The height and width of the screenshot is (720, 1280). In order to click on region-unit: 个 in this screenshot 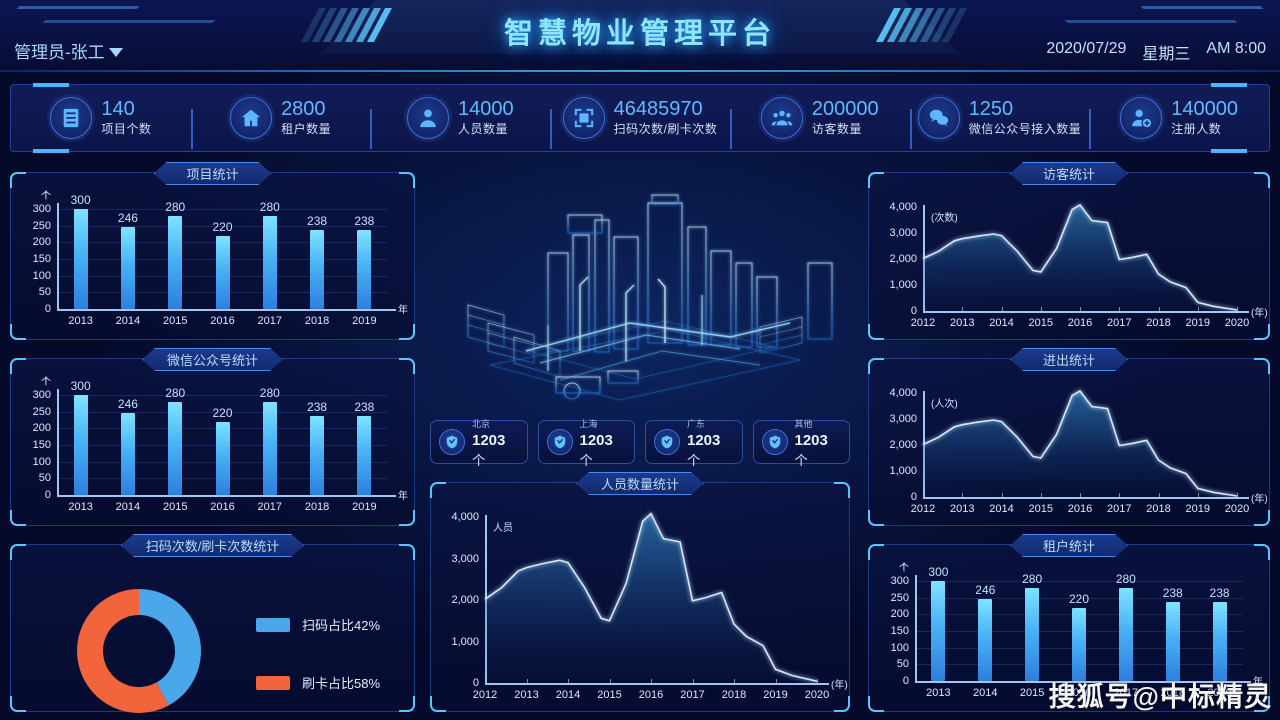, I will do `click(479, 460)`.